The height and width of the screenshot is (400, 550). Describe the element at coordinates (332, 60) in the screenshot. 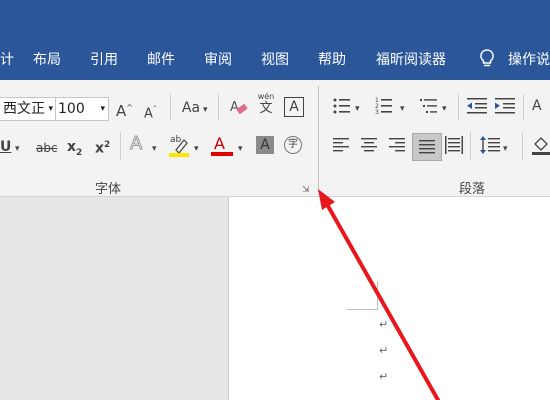

I see `tab-help: 帮助` at that location.